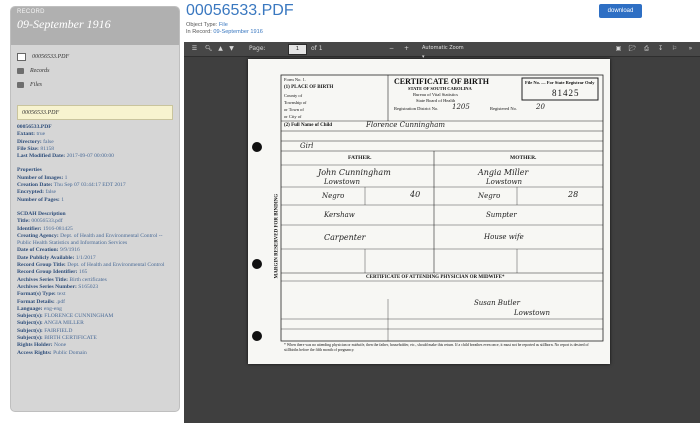 The image size is (700, 423). What do you see at coordinates (20, 85) in the screenshot?
I see `folder-icon` at bounding box center [20, 85].